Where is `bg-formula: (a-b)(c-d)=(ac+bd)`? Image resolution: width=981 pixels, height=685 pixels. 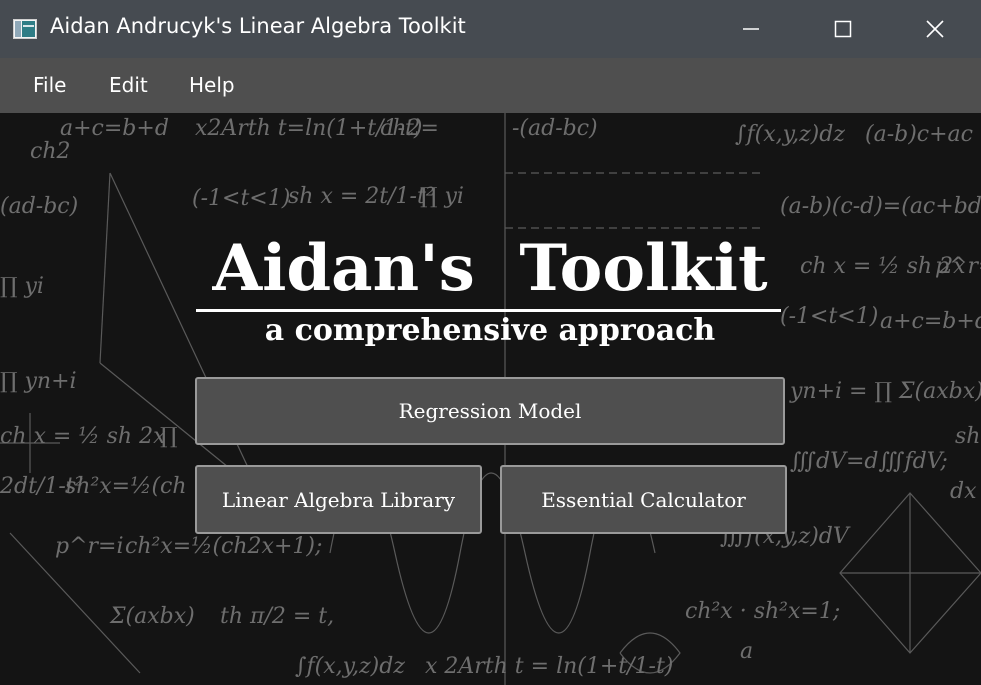
bg-formula: (a-b)(c-d)=(ac+bd) is located at coordinates (880, 206).